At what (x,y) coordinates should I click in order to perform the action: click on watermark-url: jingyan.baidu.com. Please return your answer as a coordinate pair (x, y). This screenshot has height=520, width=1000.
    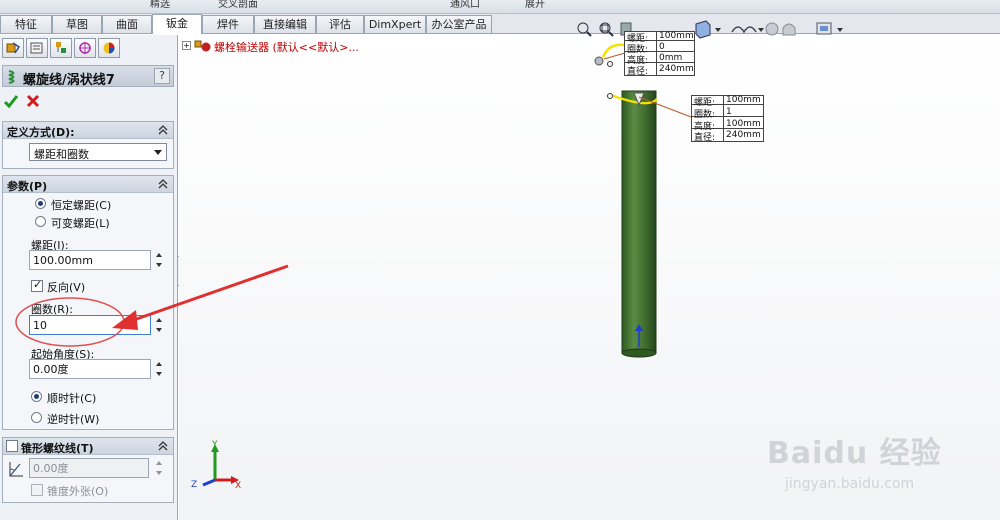
    Looking at the image, I should click on (850, 484).